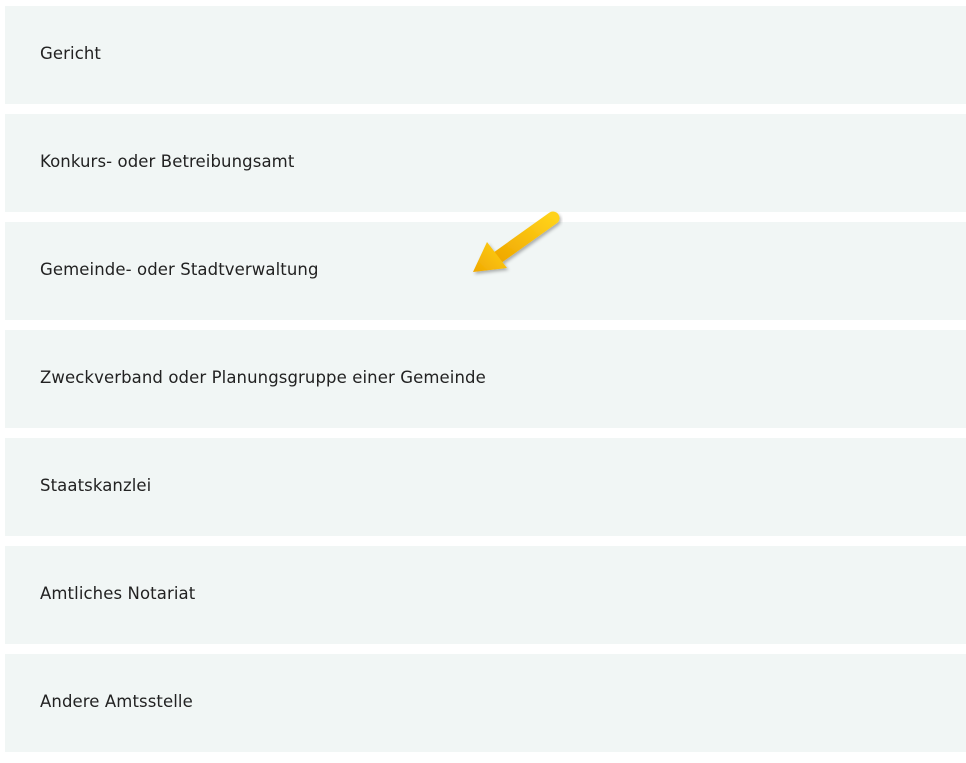 This screenshot has width=966, height=763. Describe the element at coordinates (71, 53) in the screenshot. I see `option-label: Gericht` at that location.